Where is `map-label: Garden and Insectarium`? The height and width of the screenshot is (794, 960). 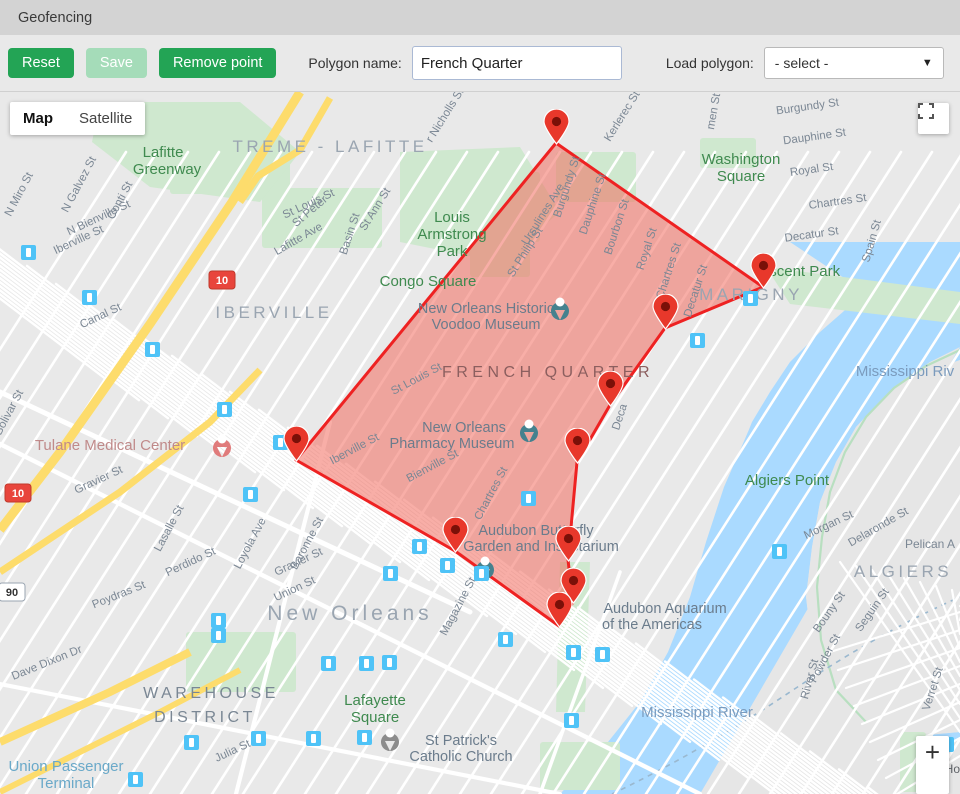 map-label: Garden and Insectarium is located at coordinates (541, 547).